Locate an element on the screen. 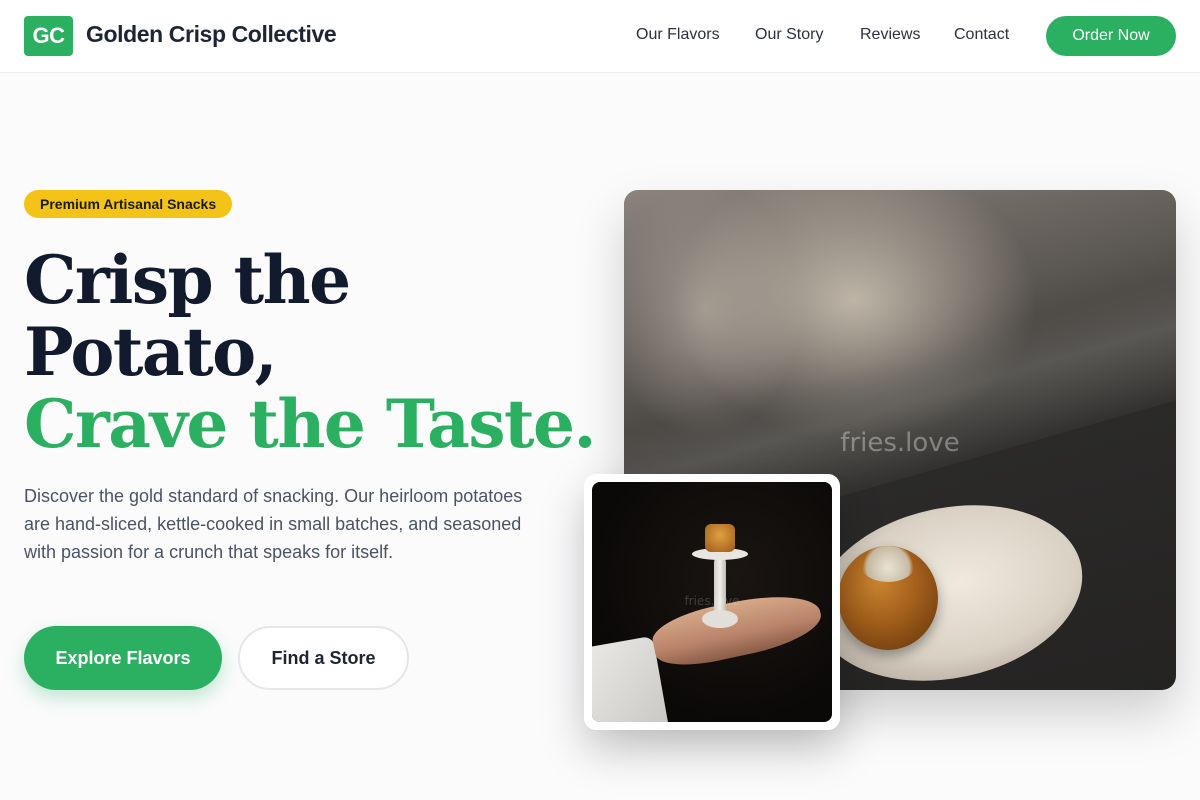 This screenshot has width=1200, height=800. headline-line-1: Crisp the is located at coordinates (187, 280).